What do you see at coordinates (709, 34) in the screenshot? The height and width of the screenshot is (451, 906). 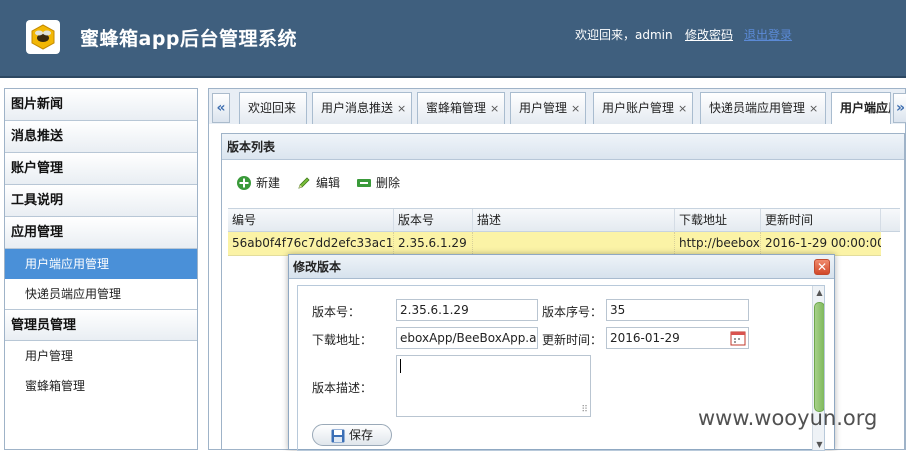 I see `change-password-link: 修改密码` at bounding box center [709, 34].